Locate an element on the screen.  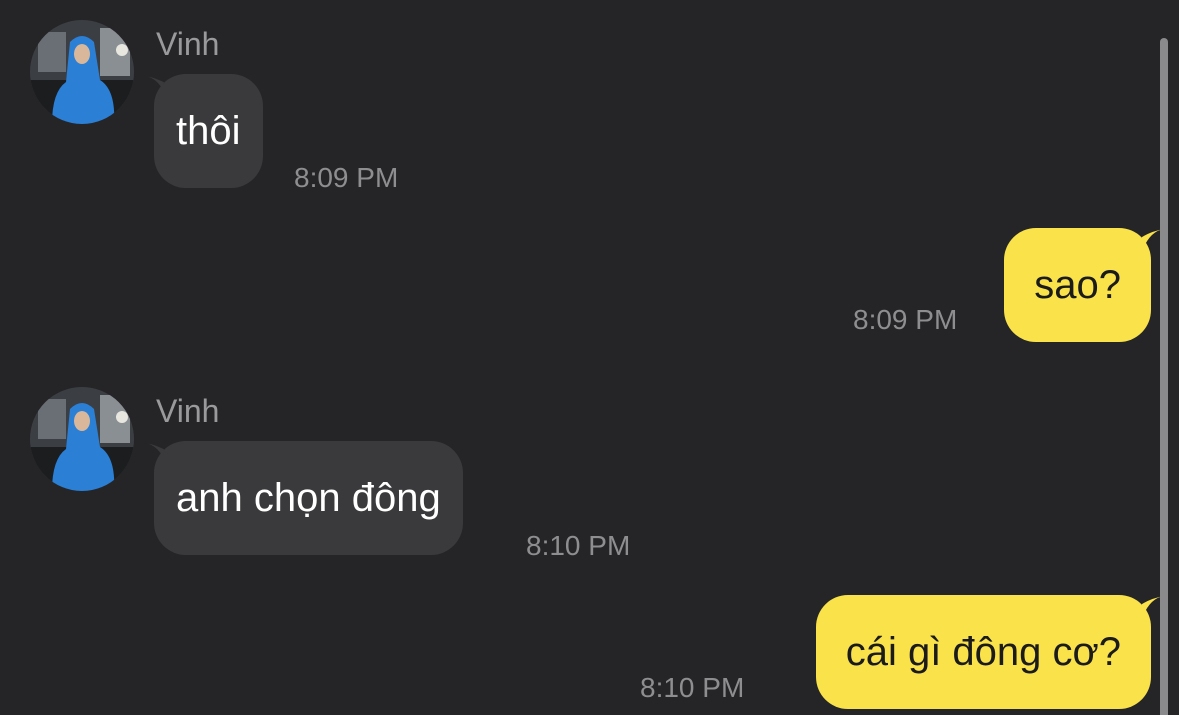
message-bubble-incoming: anh chọn đông is located at coordinates (308, 498).